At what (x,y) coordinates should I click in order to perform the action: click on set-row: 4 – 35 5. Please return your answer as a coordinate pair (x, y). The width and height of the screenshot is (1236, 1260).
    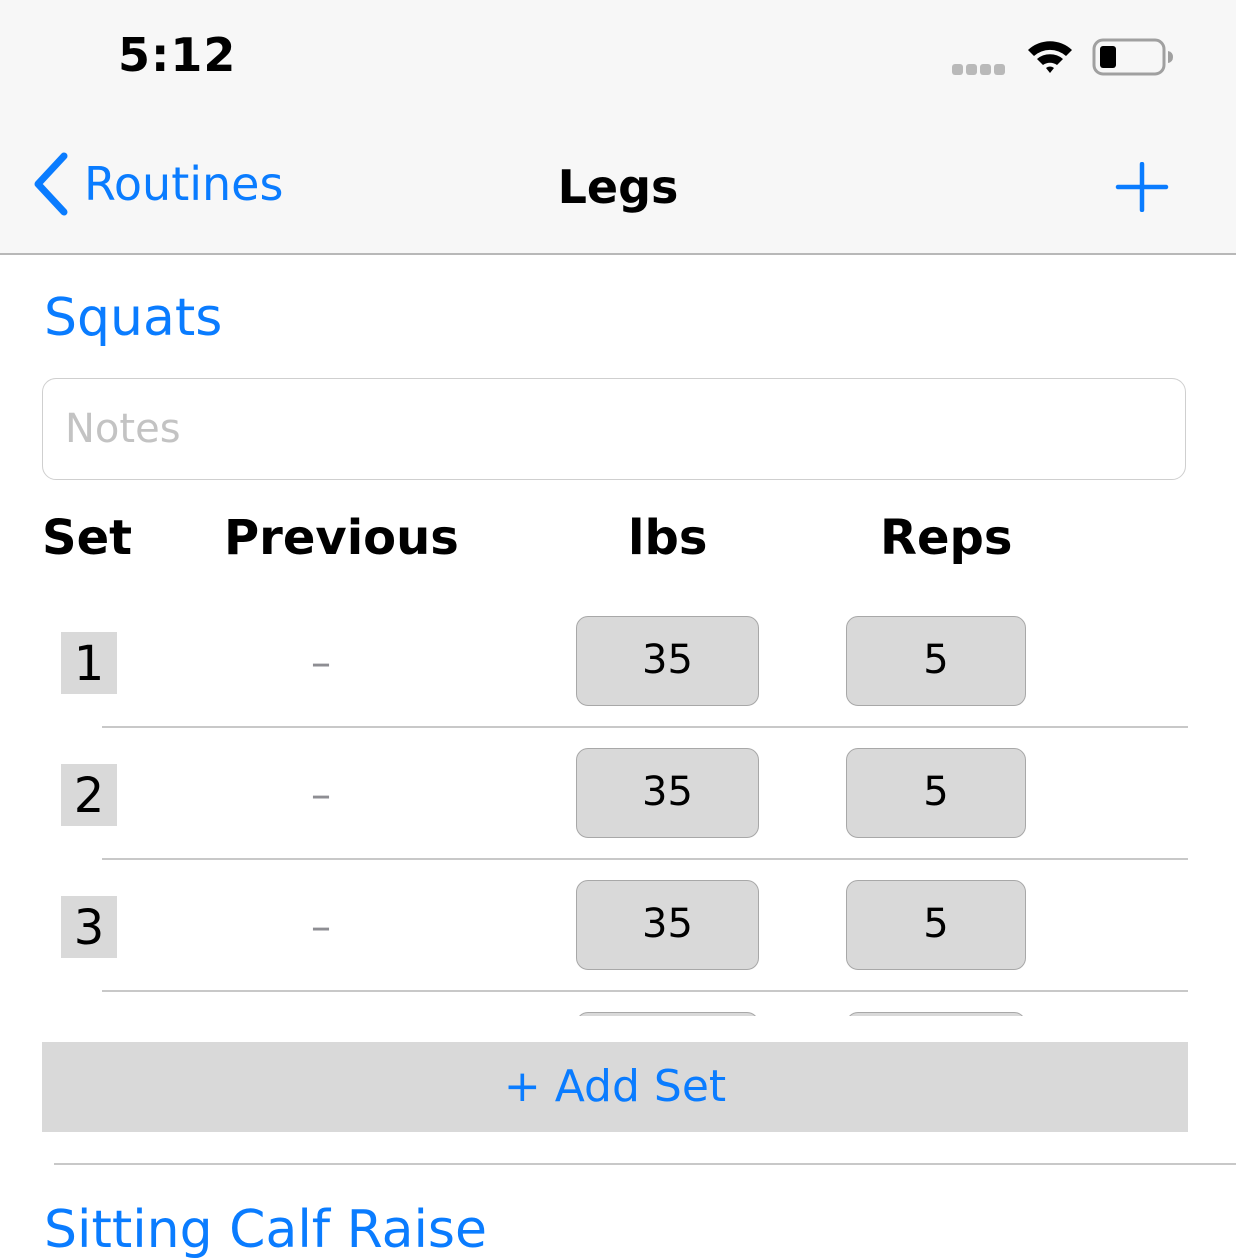
    Looking at the image, I should click on (618, 1002).